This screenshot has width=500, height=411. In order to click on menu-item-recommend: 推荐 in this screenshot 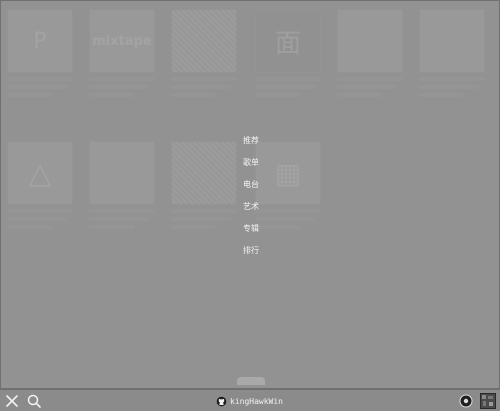, I will do `click(251, 144)`.